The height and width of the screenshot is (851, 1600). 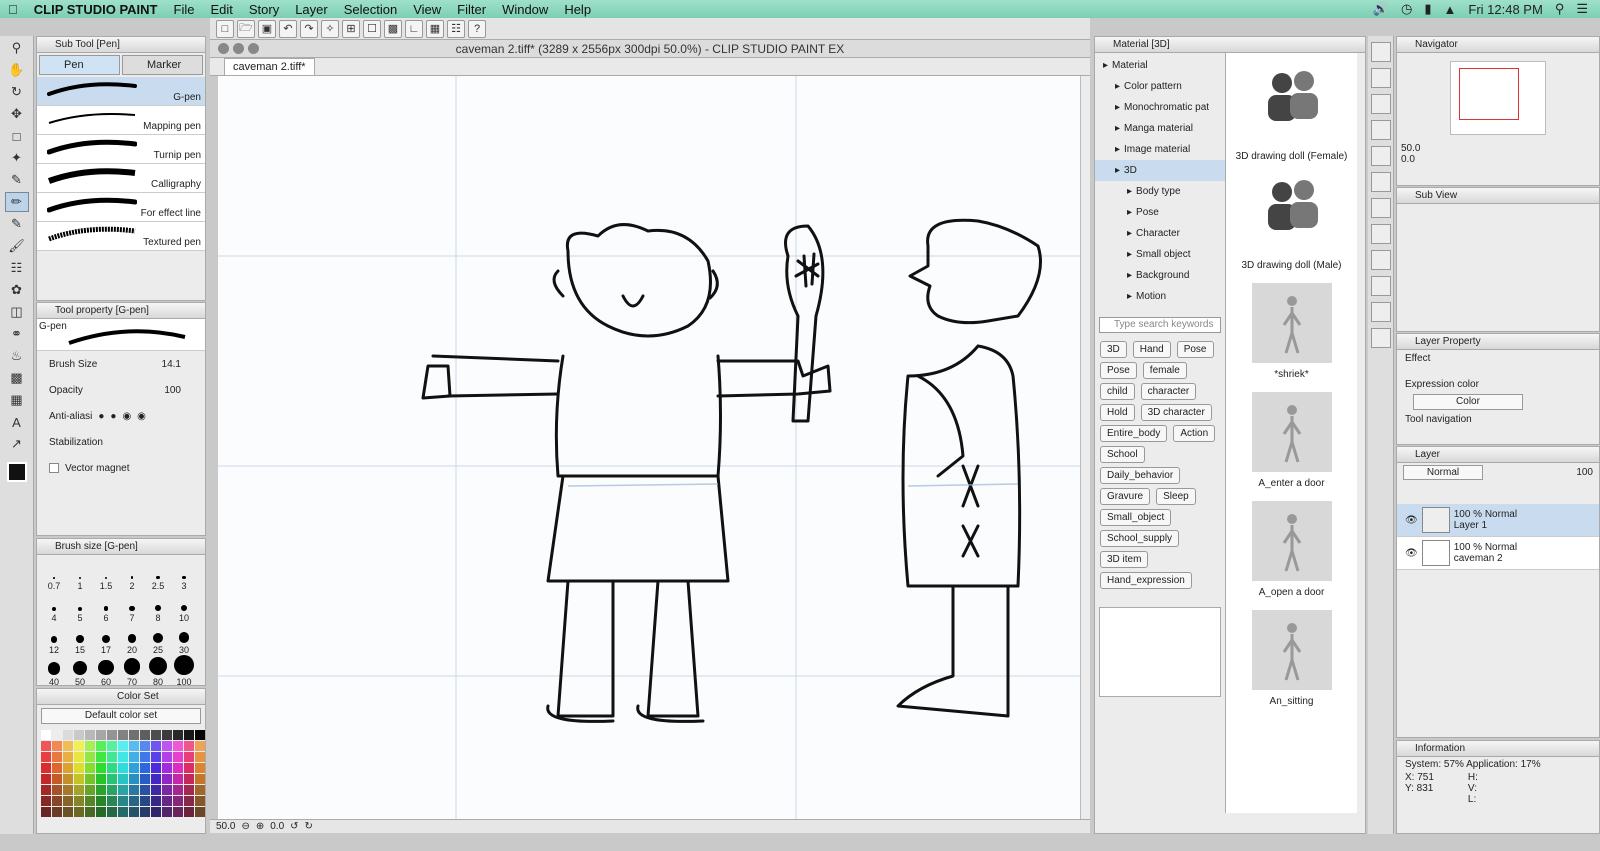 What do you see at coordinates (1498, 159) in the screenshot?
I see `navigator-rotation: 0.0` at bounding box center [1498, 159].